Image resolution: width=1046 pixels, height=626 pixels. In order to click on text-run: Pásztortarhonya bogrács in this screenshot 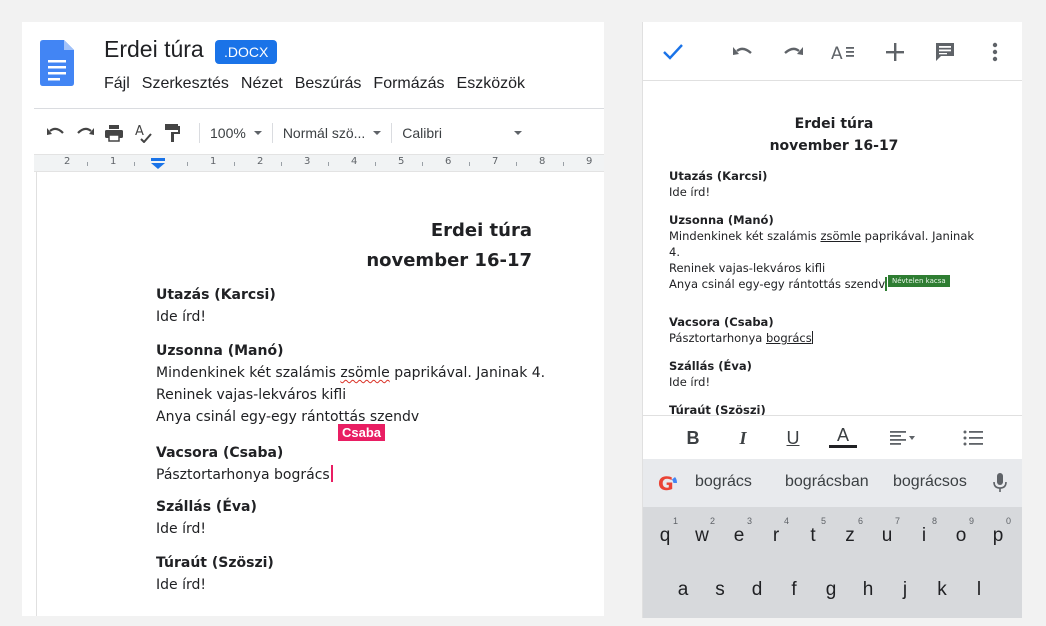, I will do `click(243, 475)`.